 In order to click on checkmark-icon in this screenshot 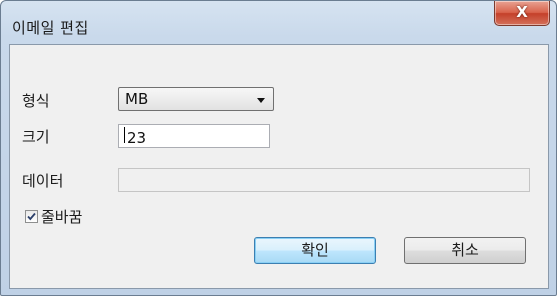, I will do `click(31, 216)`.